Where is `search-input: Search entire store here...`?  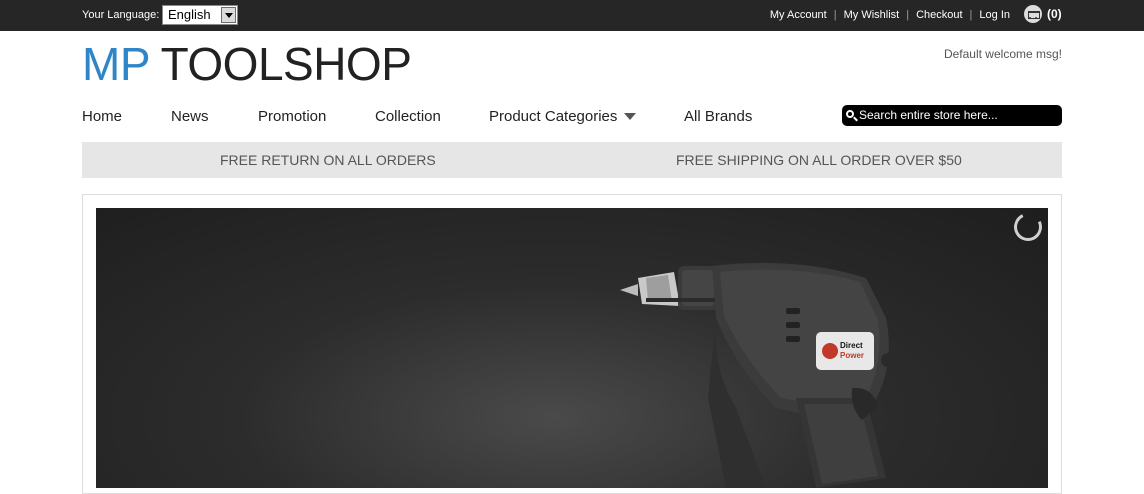
search-input: Search entire store here... is located at coordinates (952, 115).